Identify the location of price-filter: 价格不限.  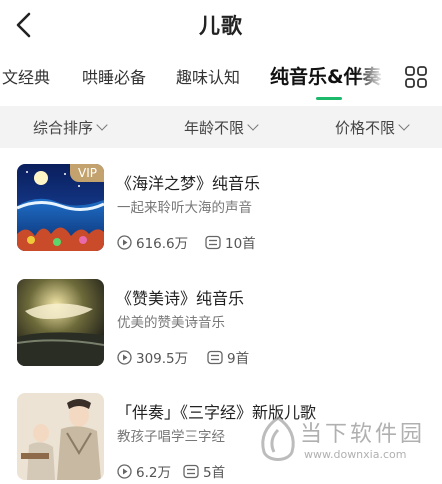
(372, 127).